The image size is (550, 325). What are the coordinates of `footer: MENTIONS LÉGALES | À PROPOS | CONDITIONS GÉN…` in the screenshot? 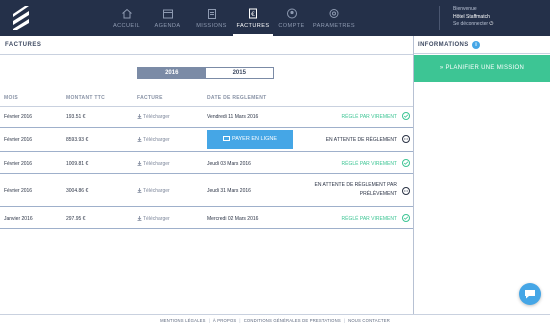 It's located at (275, 320).